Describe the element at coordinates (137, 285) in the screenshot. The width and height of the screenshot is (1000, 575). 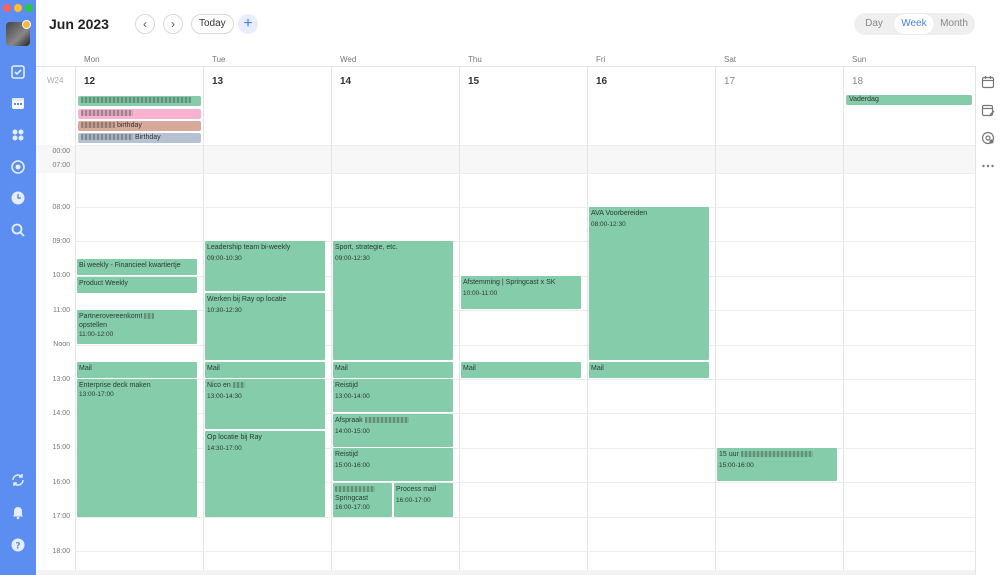
I see `event-mon-product: Product Weekly` at that location.